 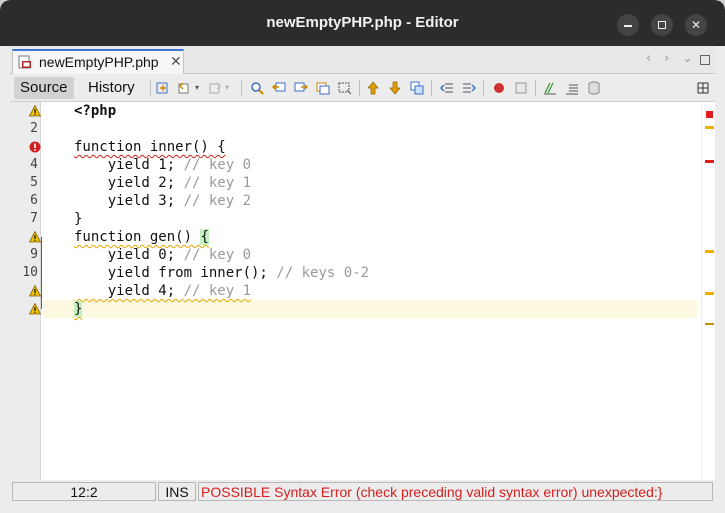 I want to click on editor-toolbar: Source History ▾ ▾, so click(x=362, y=88).